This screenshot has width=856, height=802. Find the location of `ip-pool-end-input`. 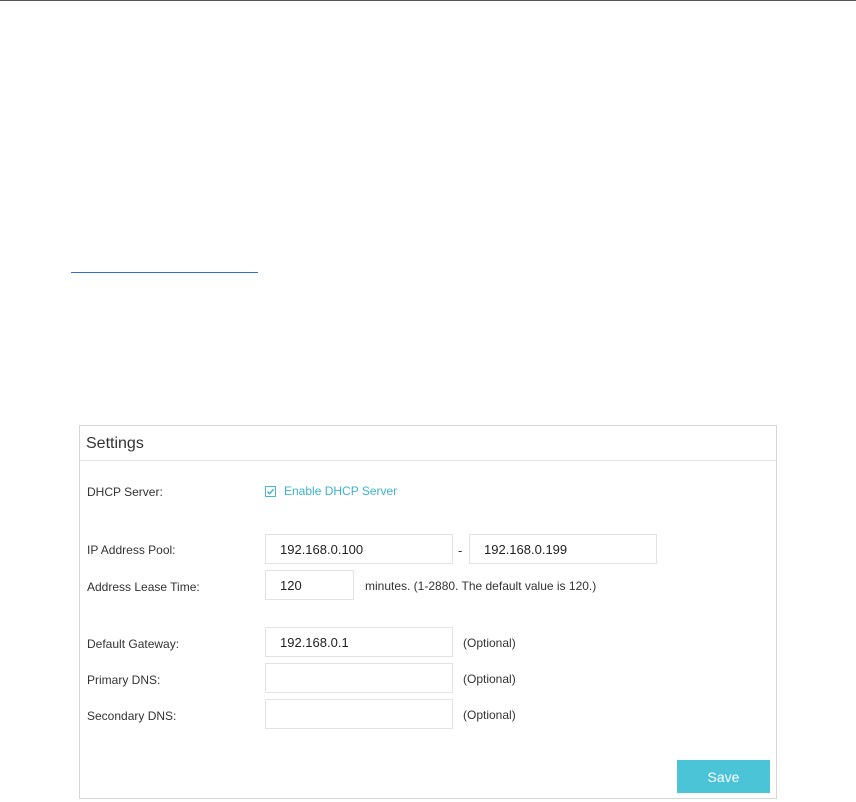

ip-pool-end-input is located at coordinates (563, 549).